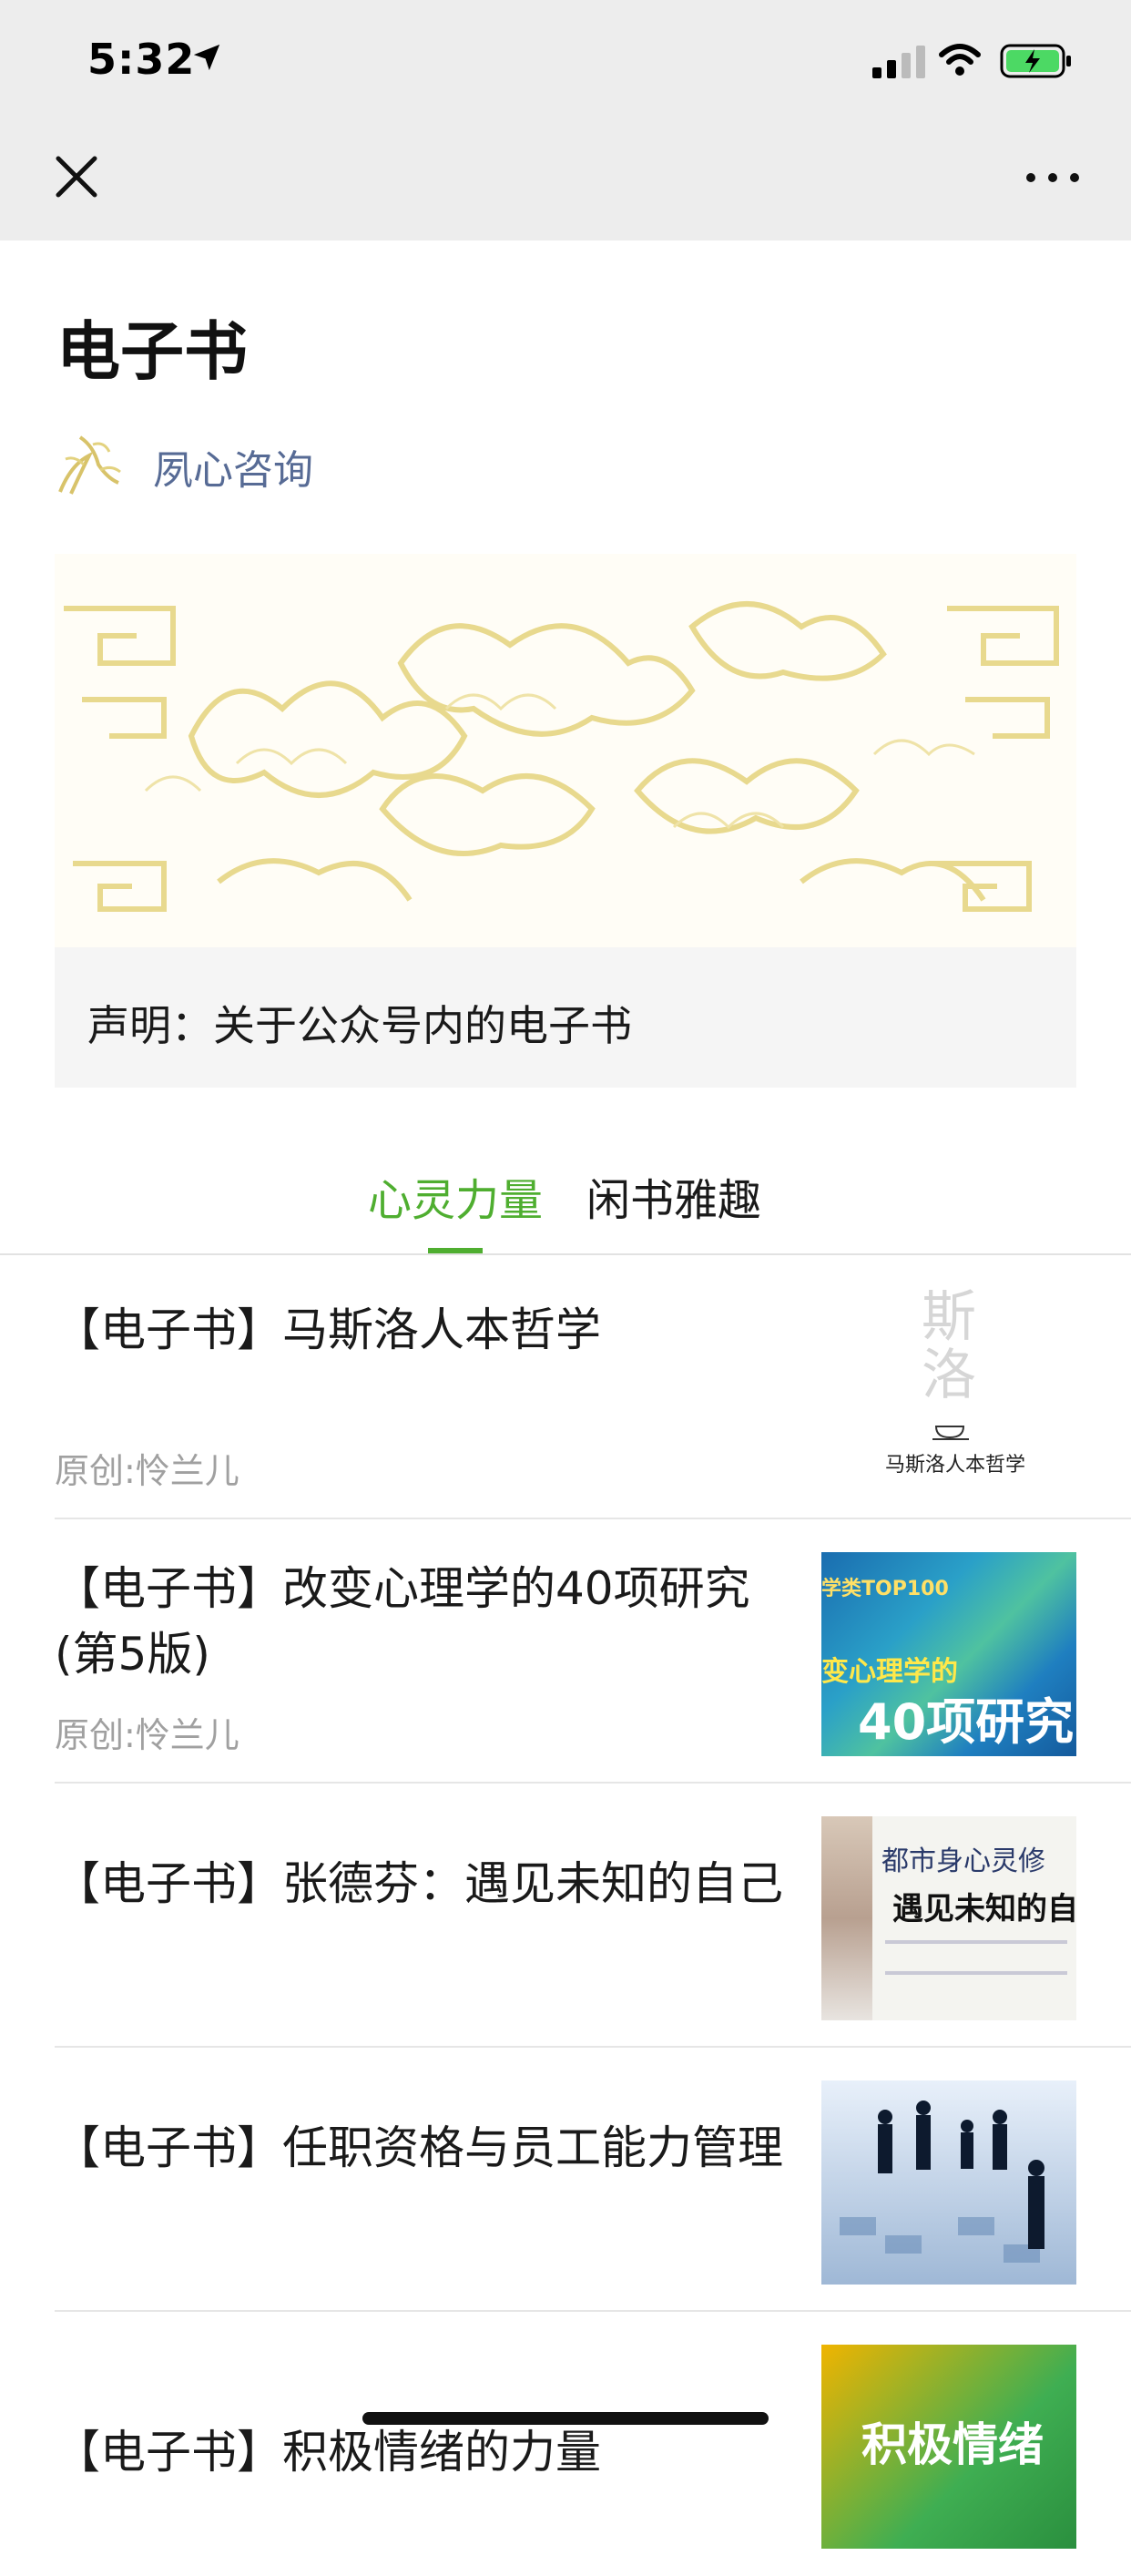  What do you see at coordinates (949, 2182) in the screenshot?
I see `item-thumbnail` at bounding box center [949, 2182].